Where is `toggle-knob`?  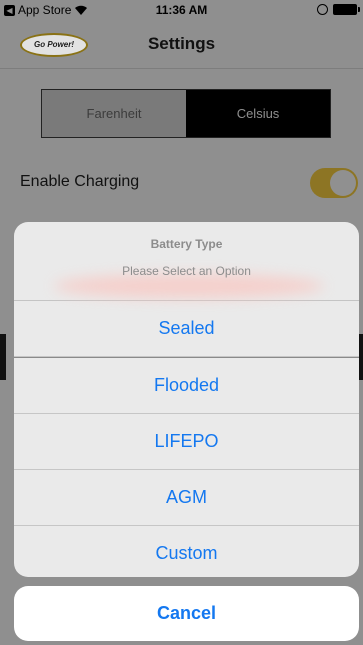 toggle-knob is located at coordinates (343, 183).